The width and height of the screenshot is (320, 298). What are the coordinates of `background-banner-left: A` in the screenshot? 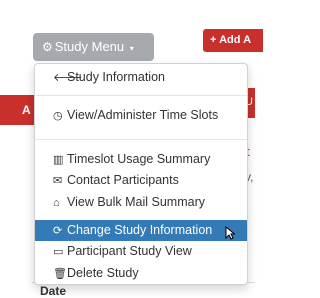 It's located at (17, 110).